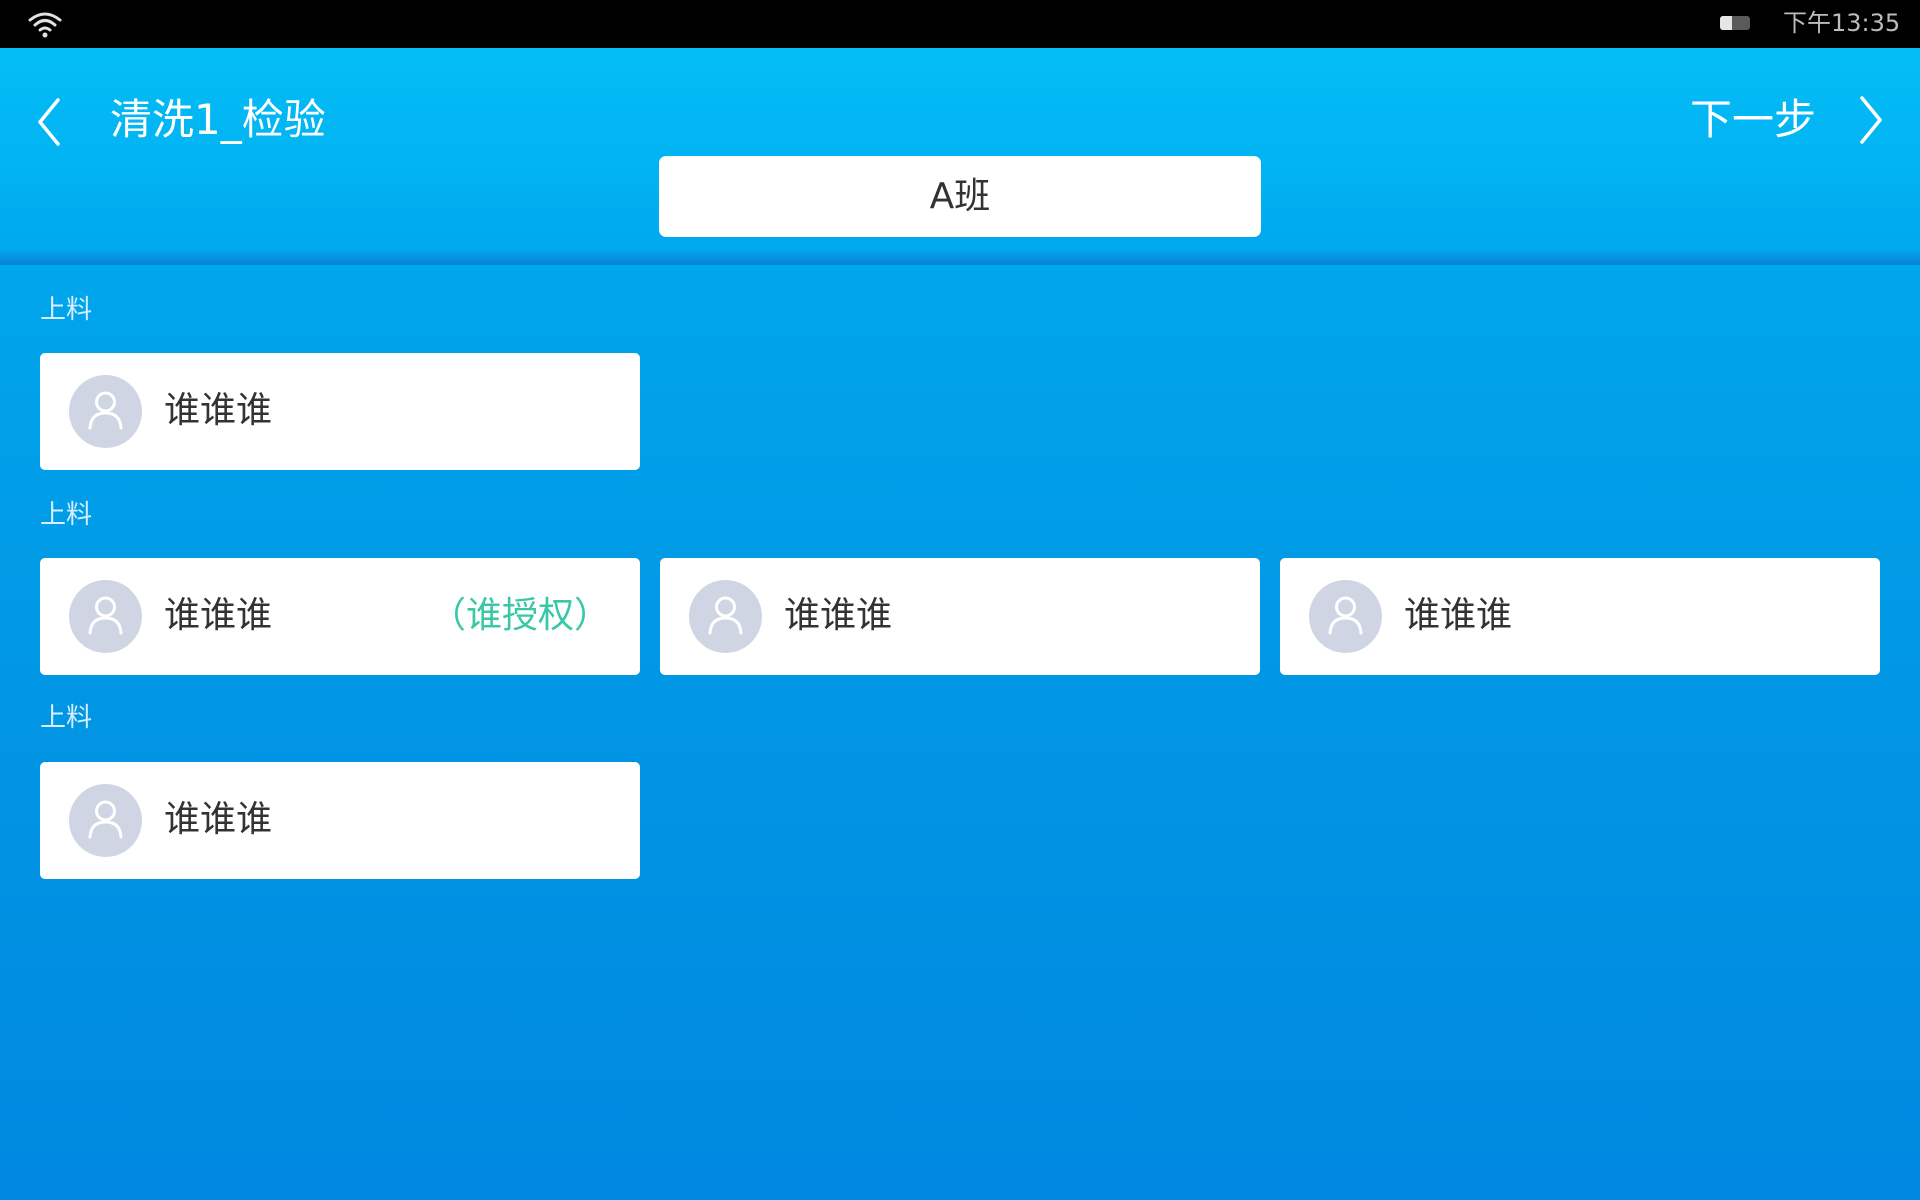 The width and height of the screenshot is (1920, 1200). What do you see at coordinates (960, 24) in the screenshot?
I see `status-bar: 下午13:35` at bounding box center [960, 24].